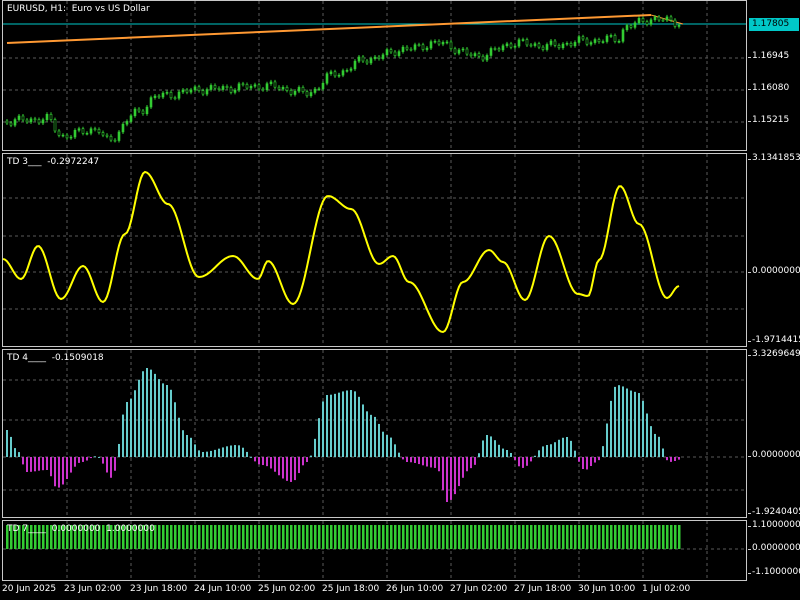 The width and height of the screenshot is (800, 600). I want to click on td4-scale-tick: -1.9240405, so click(774, 512).